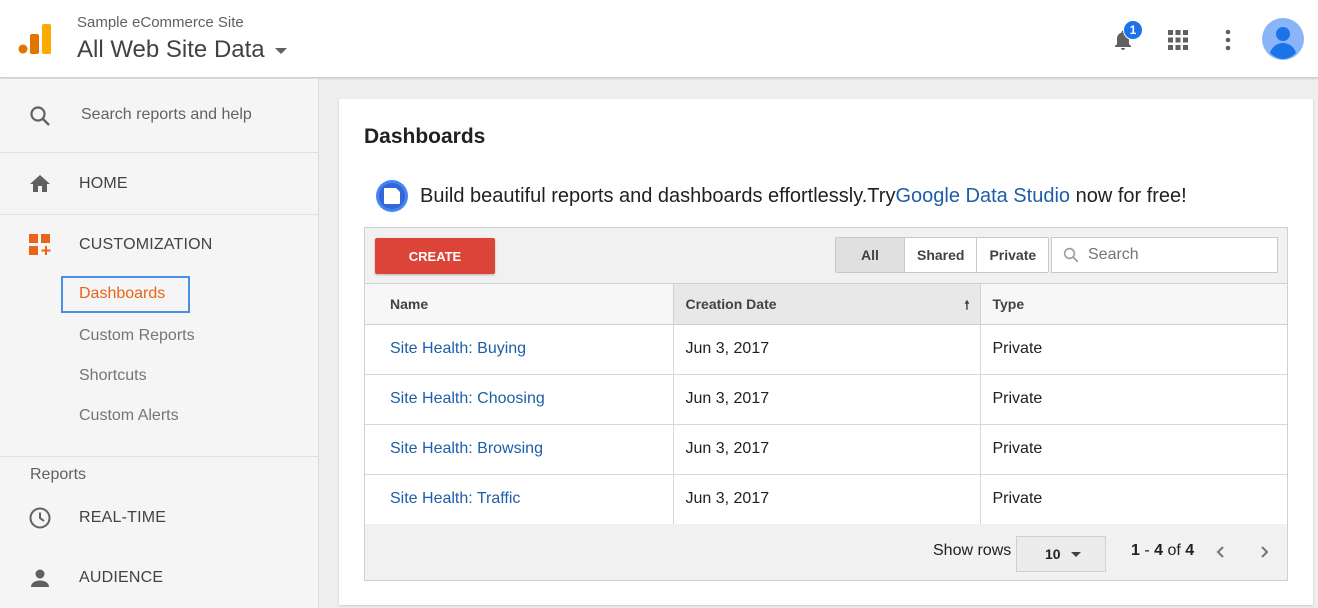 Image resolution: width=1318 pixels, height=608 pixels. I want to click on ownership-filter: All Shared Private, so click(942, 255).